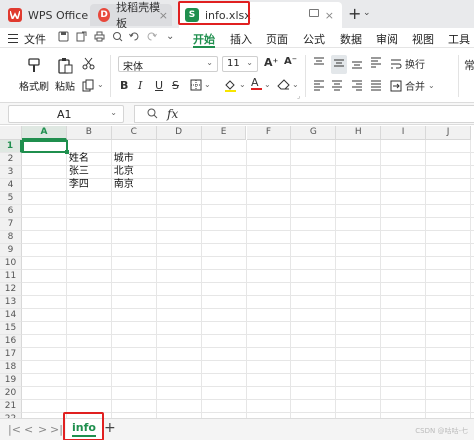 The width and height of the screenshot is (474, 440). Describe the element at coordinates (196, 86) in the screenshot. I see `border-icon` at that location.